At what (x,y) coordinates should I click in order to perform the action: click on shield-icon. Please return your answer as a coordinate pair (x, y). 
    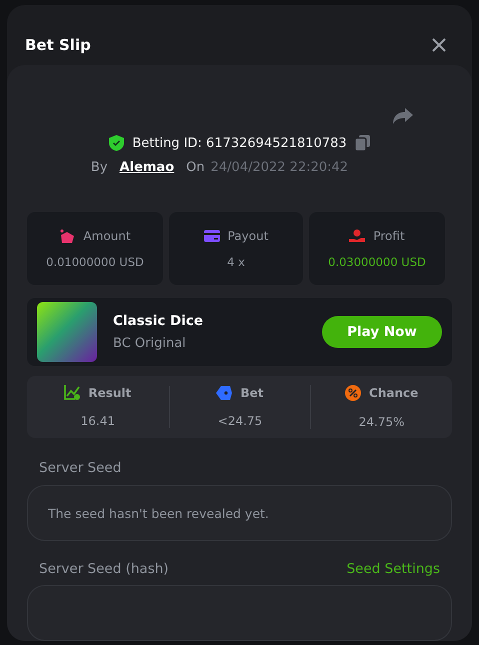
    Looking at the image, I should click on (116, 143).